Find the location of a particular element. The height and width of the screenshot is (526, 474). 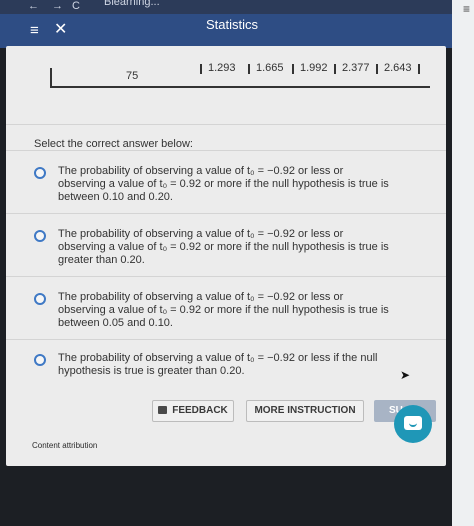

app-header: ≡ ✕ Statistics is located at coordinates (226, 31).